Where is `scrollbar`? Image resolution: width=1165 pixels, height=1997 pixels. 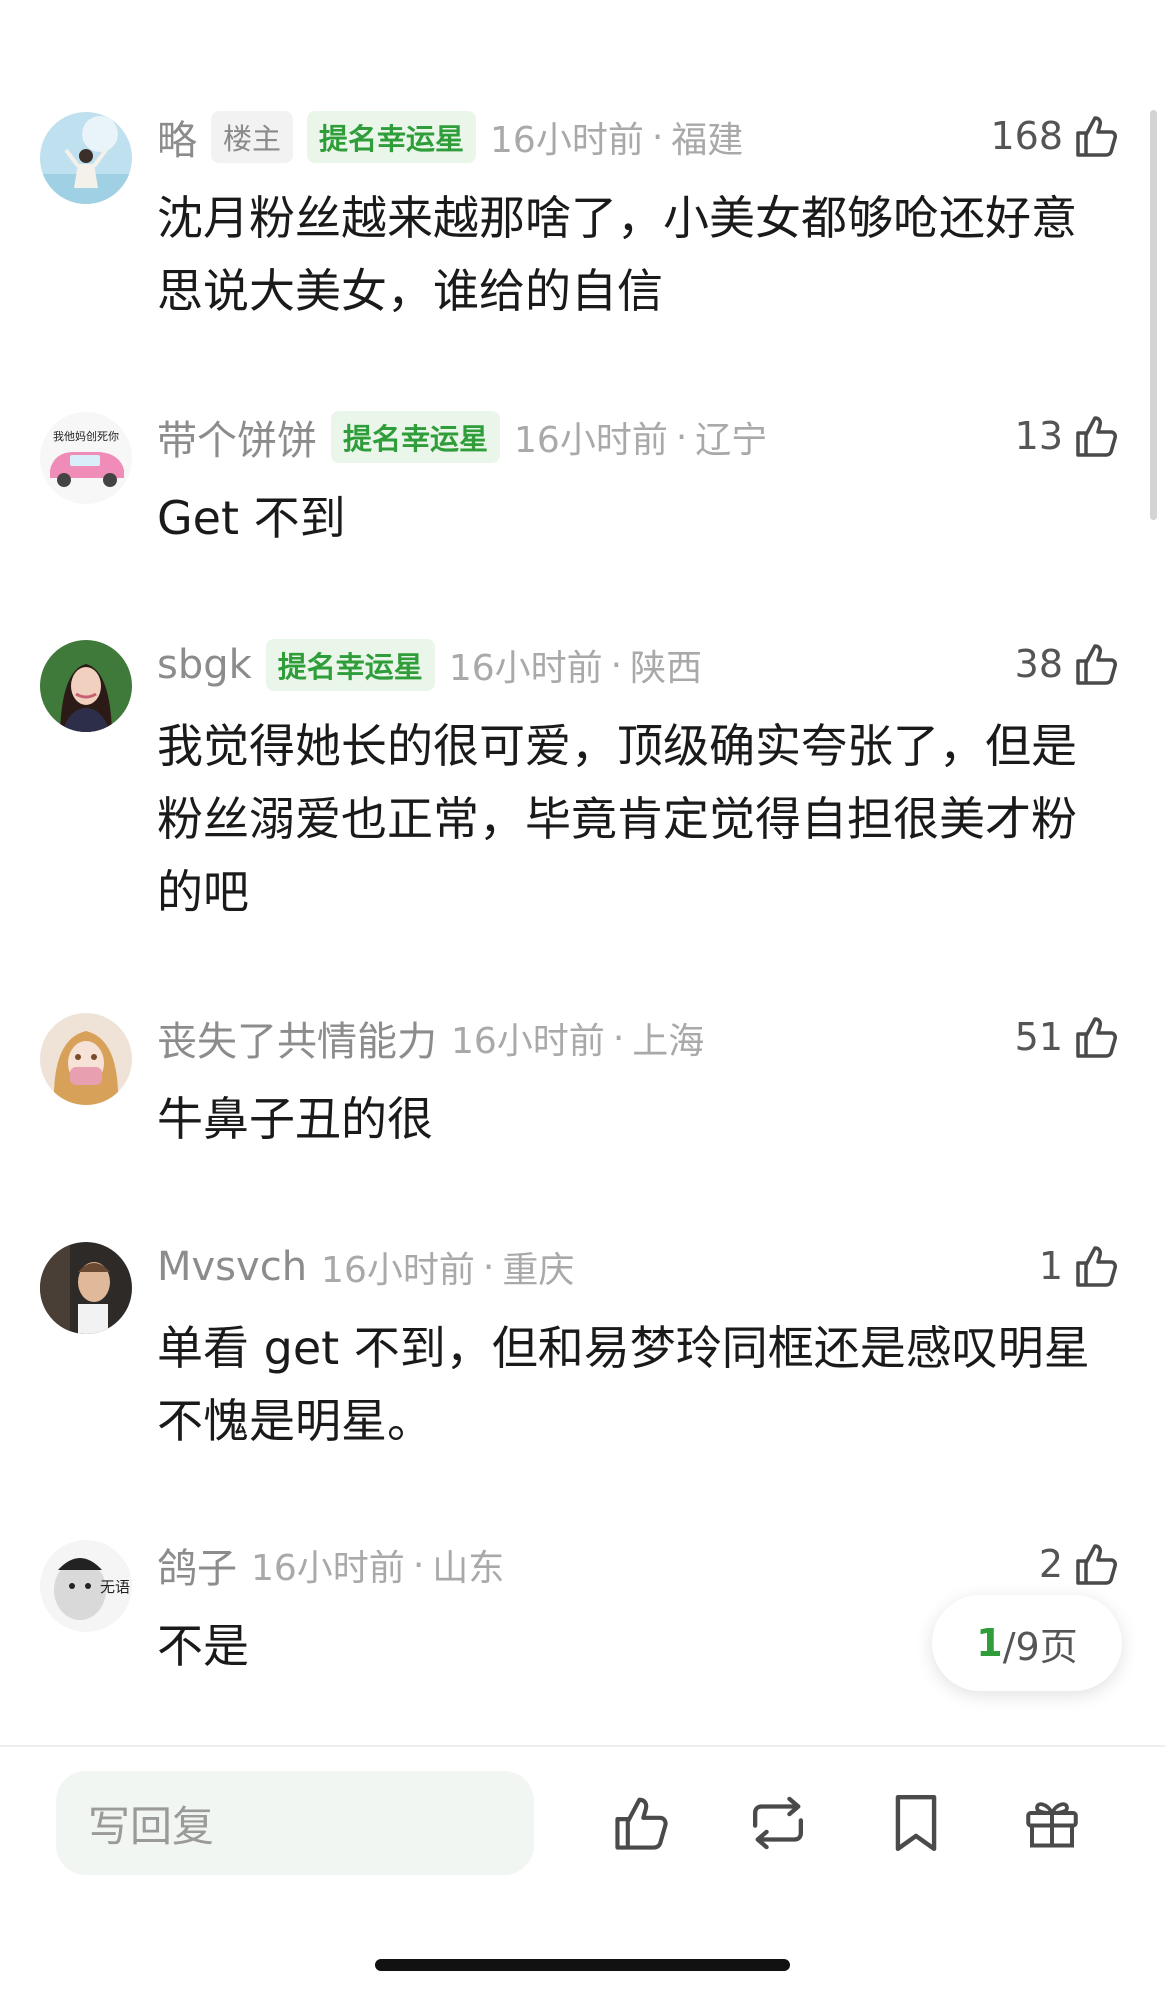 scrollbar is located at coordinates (1153, 315).